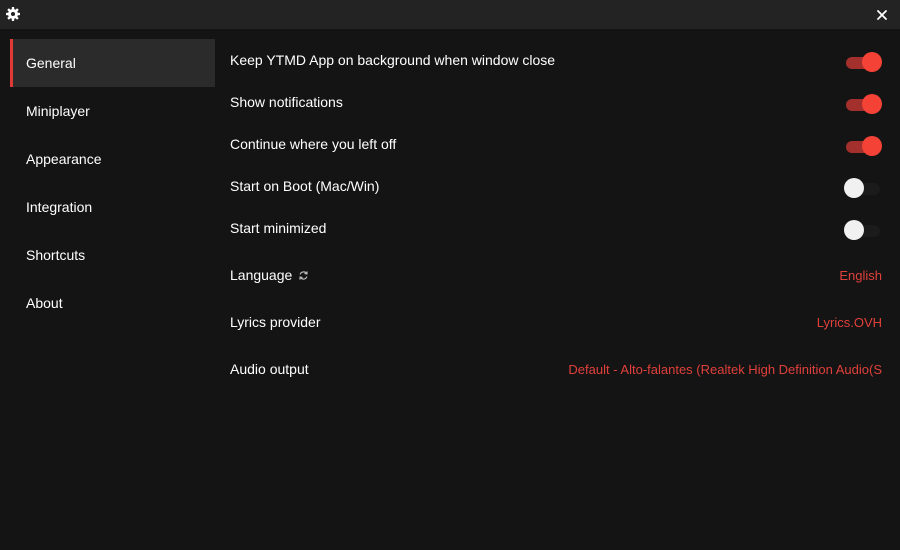 This screenshot has width=900, height=550. What do you see at coordinates (112, 303) in the screenshot?
I see `sidebar-item-about: About` at bounding box center [112, 303].